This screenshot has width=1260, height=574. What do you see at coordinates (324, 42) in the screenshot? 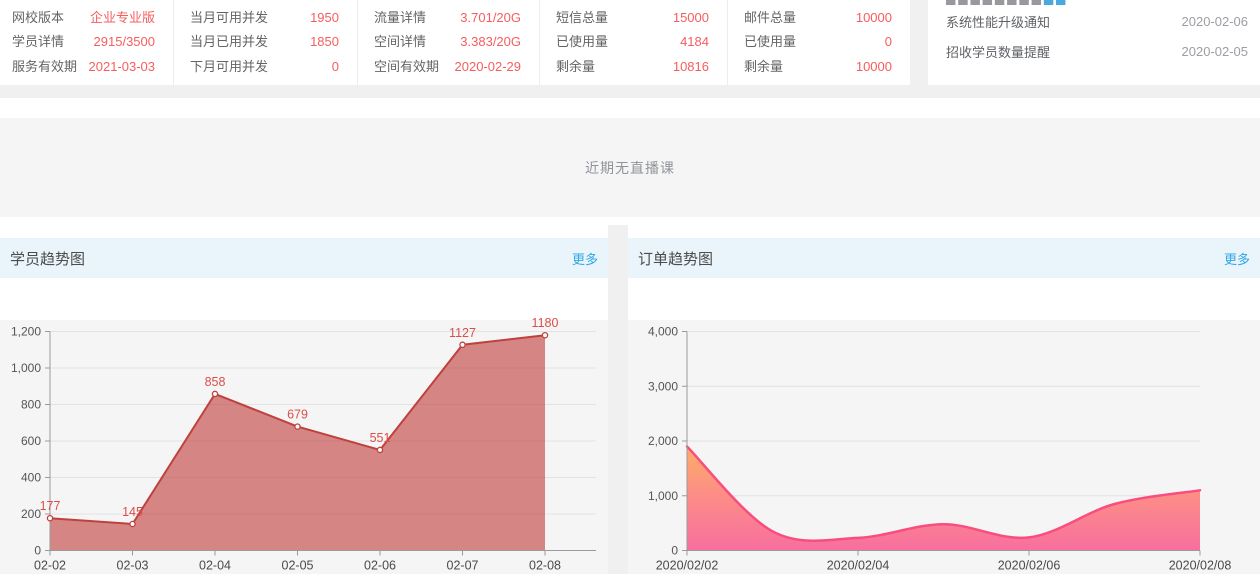
I see `stat-value: 1850` at bounding box center [324, 42].